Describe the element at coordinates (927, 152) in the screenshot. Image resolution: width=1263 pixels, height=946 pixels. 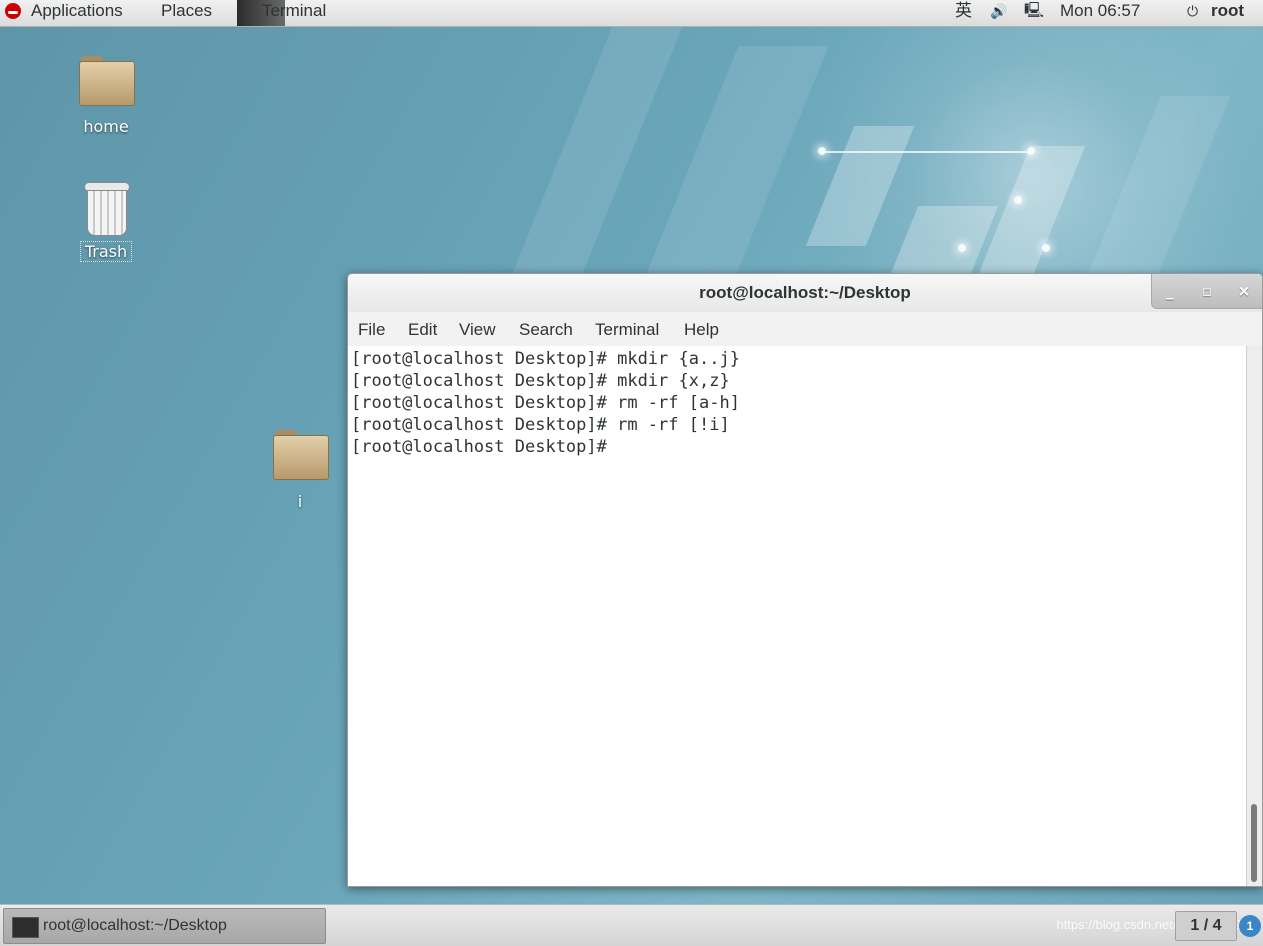
I see `wallpaper-line` at that location.